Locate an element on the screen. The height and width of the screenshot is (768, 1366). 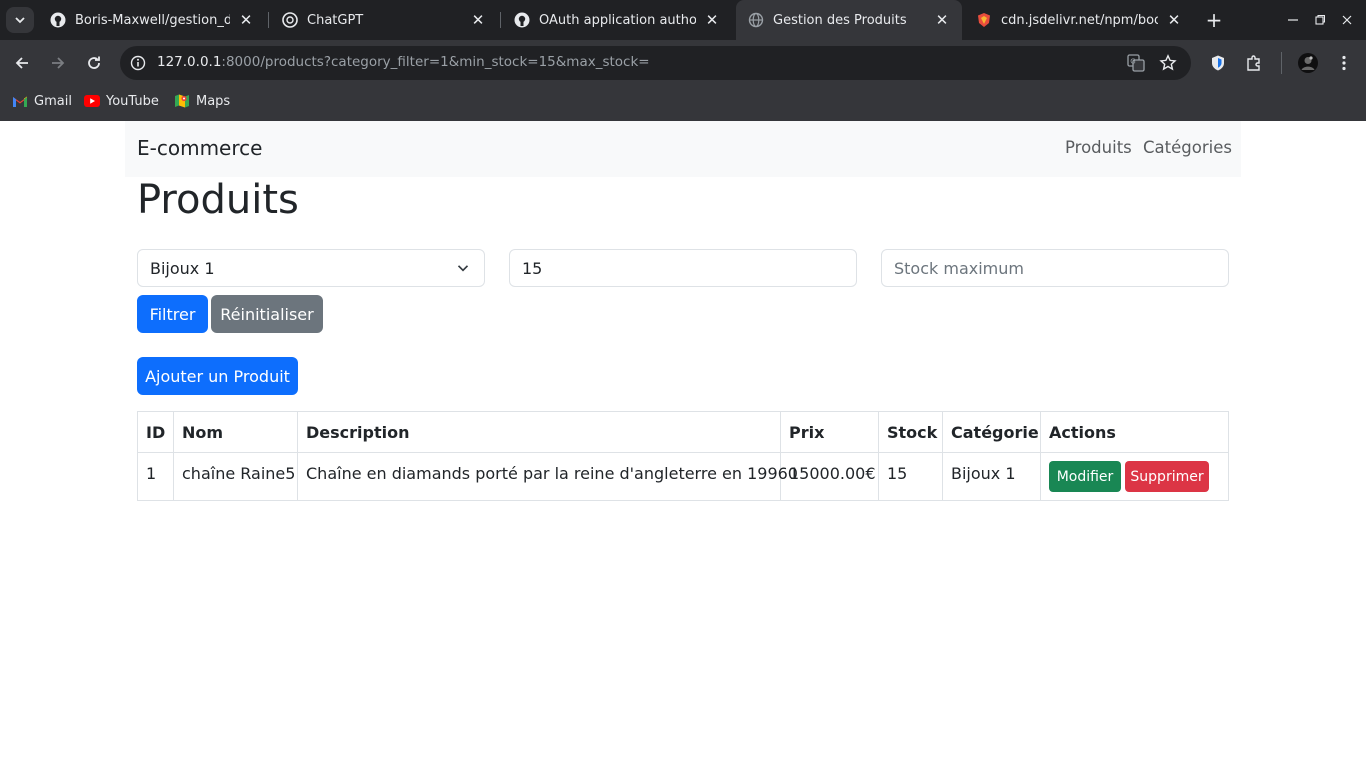
shield-extension-icon is located at coordinates (1218, 63).